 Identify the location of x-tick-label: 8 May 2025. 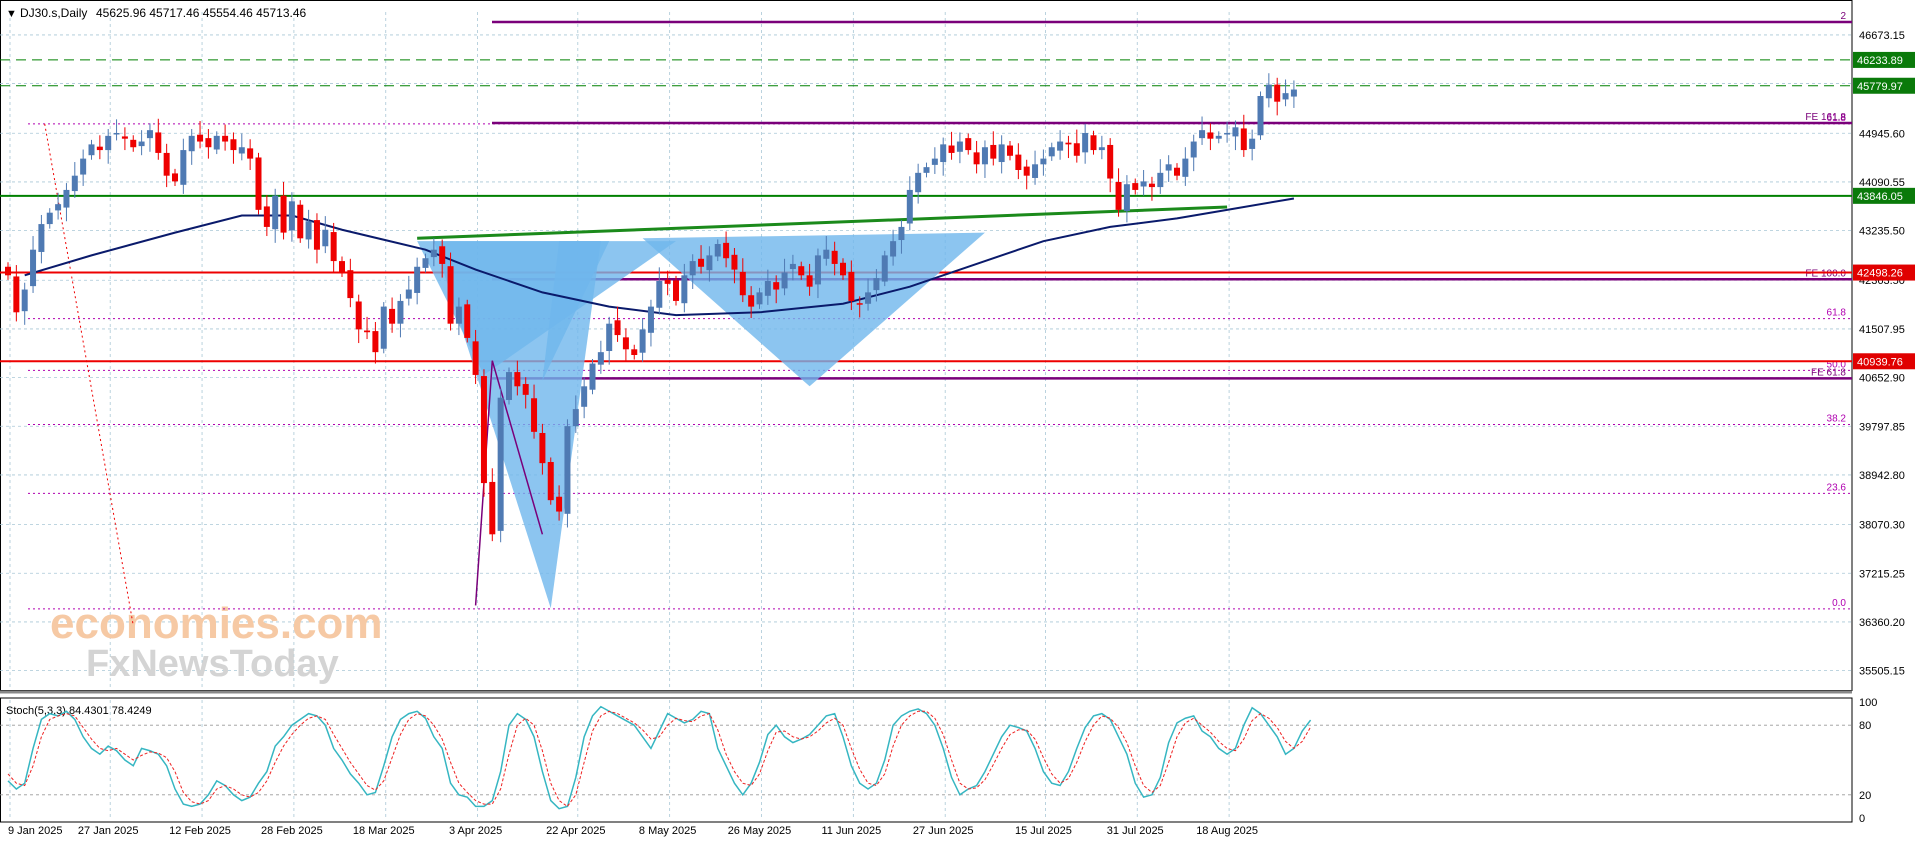
(667, 831).